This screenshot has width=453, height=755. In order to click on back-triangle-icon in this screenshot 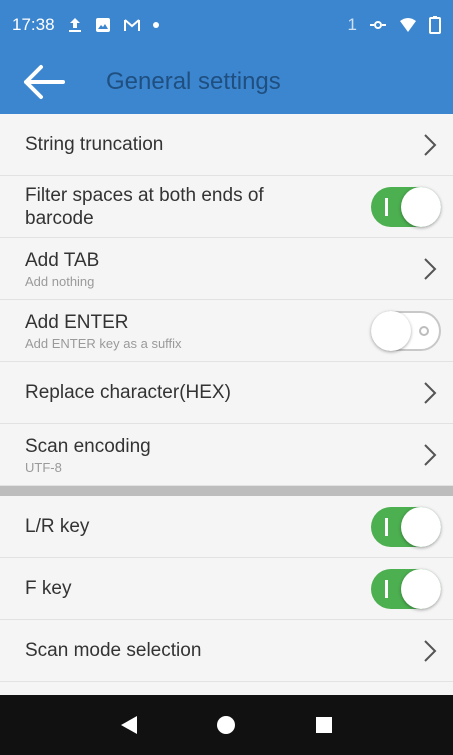, I will do `click(128, 725)`.